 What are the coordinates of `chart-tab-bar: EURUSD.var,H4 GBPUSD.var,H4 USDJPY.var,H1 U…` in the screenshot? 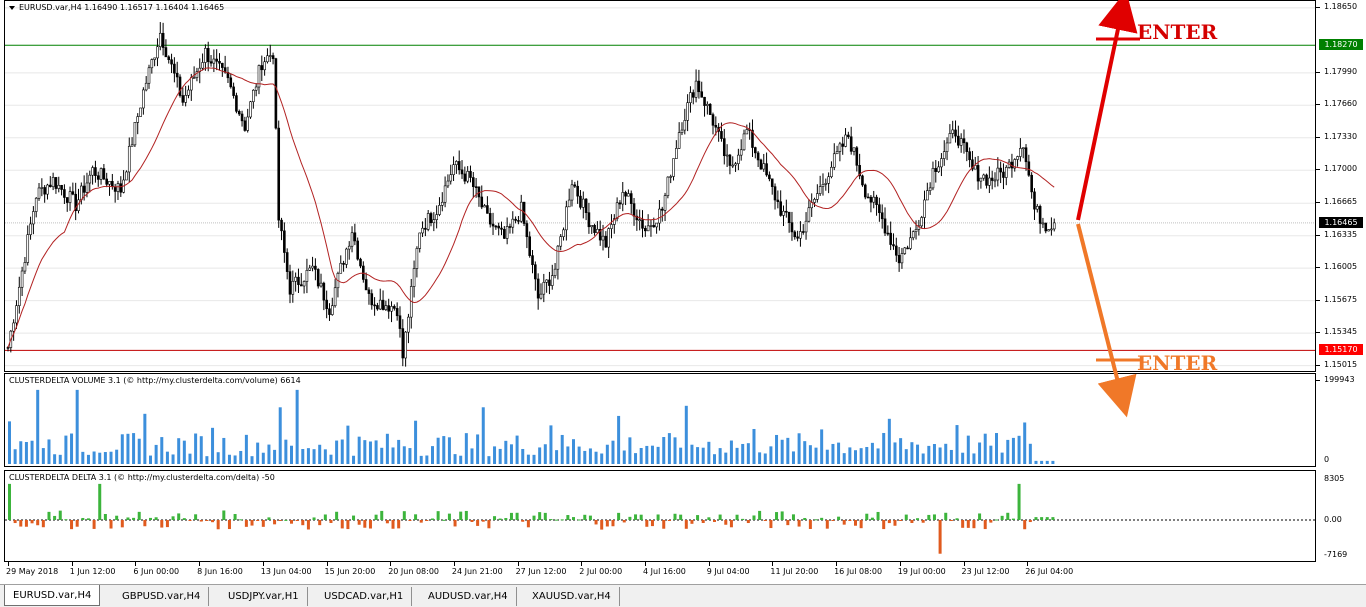 It's located at (683, 595).